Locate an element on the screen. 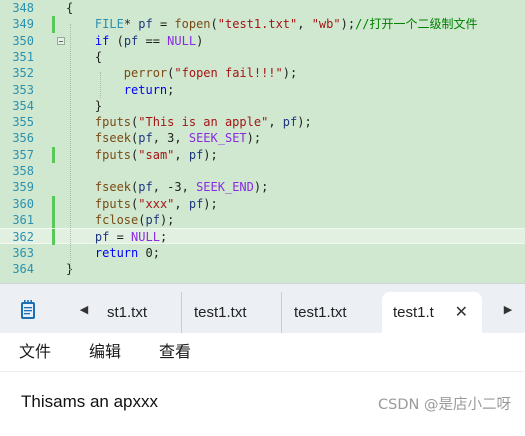 The image size is (525, 436). code-line: 355 fputs("This is an apple", pf); is located at coordinates (262, 122).